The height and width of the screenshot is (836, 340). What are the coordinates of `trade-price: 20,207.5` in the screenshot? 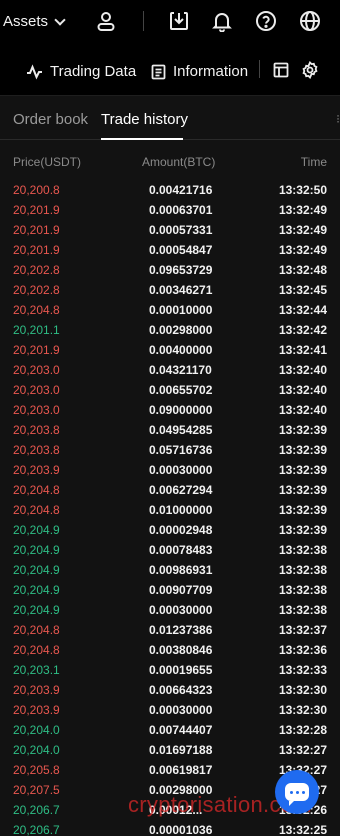 It's located at (36, 790).